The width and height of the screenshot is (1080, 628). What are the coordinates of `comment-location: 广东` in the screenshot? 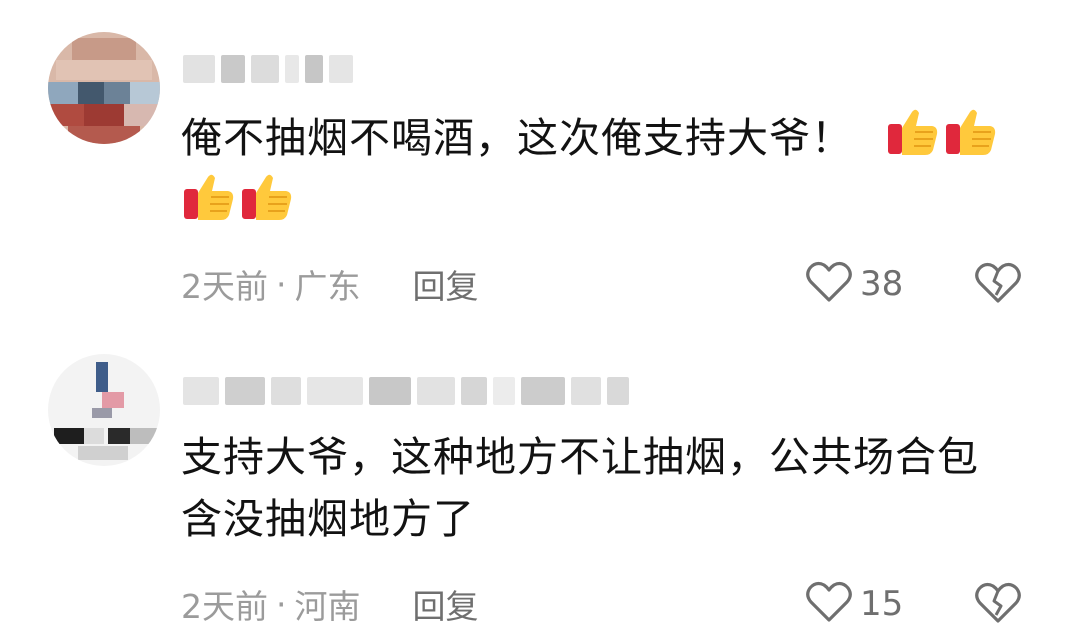 It's located at (327, 286).